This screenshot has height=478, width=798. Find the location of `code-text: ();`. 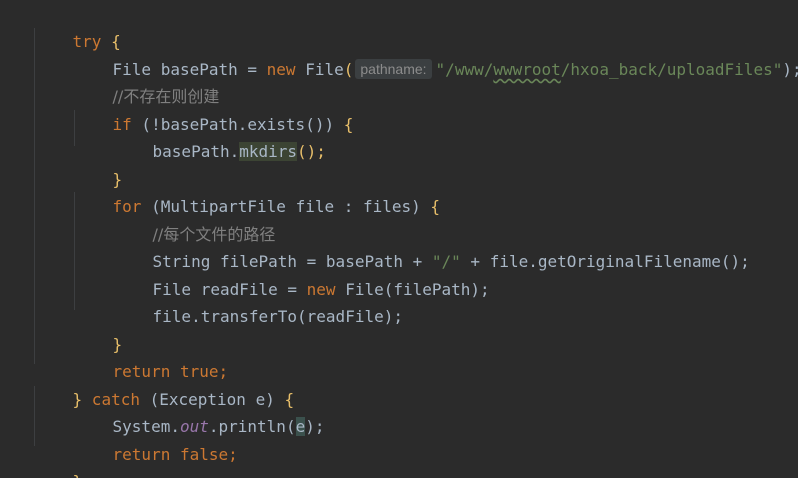

code-text: (); is located at coordinates (311, 151).